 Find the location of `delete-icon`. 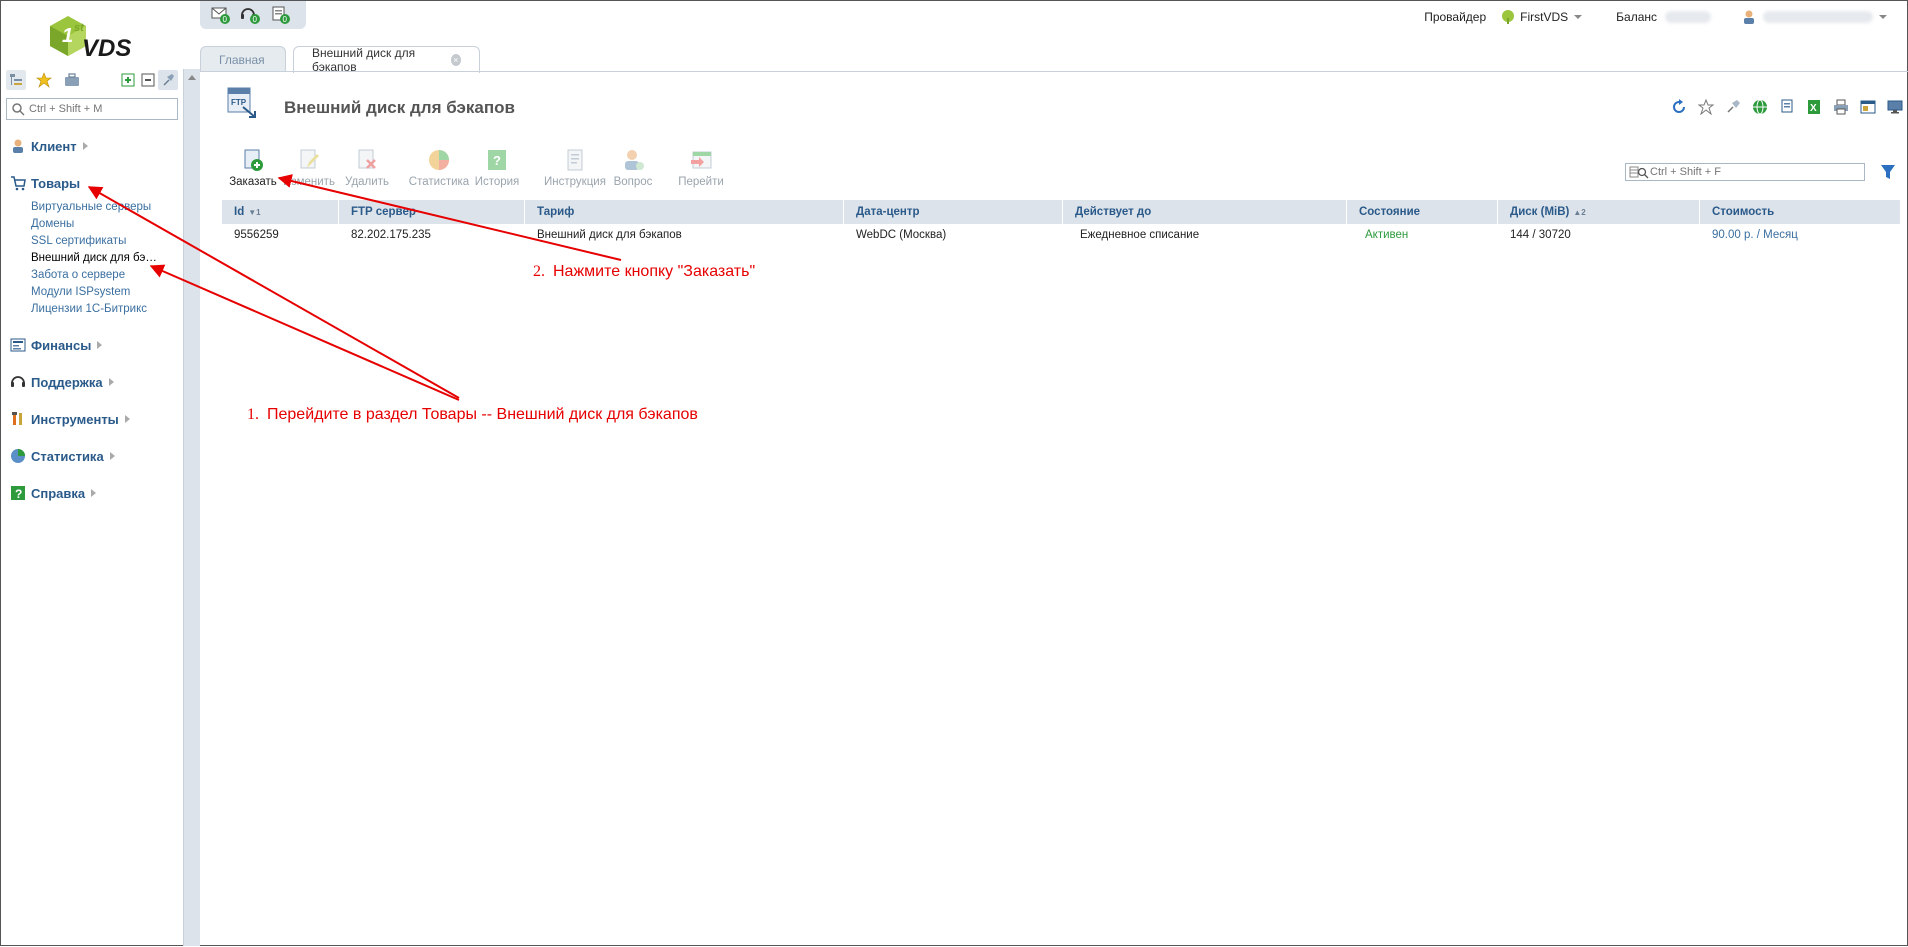

delete-icon is located at coordinates (367, 159).